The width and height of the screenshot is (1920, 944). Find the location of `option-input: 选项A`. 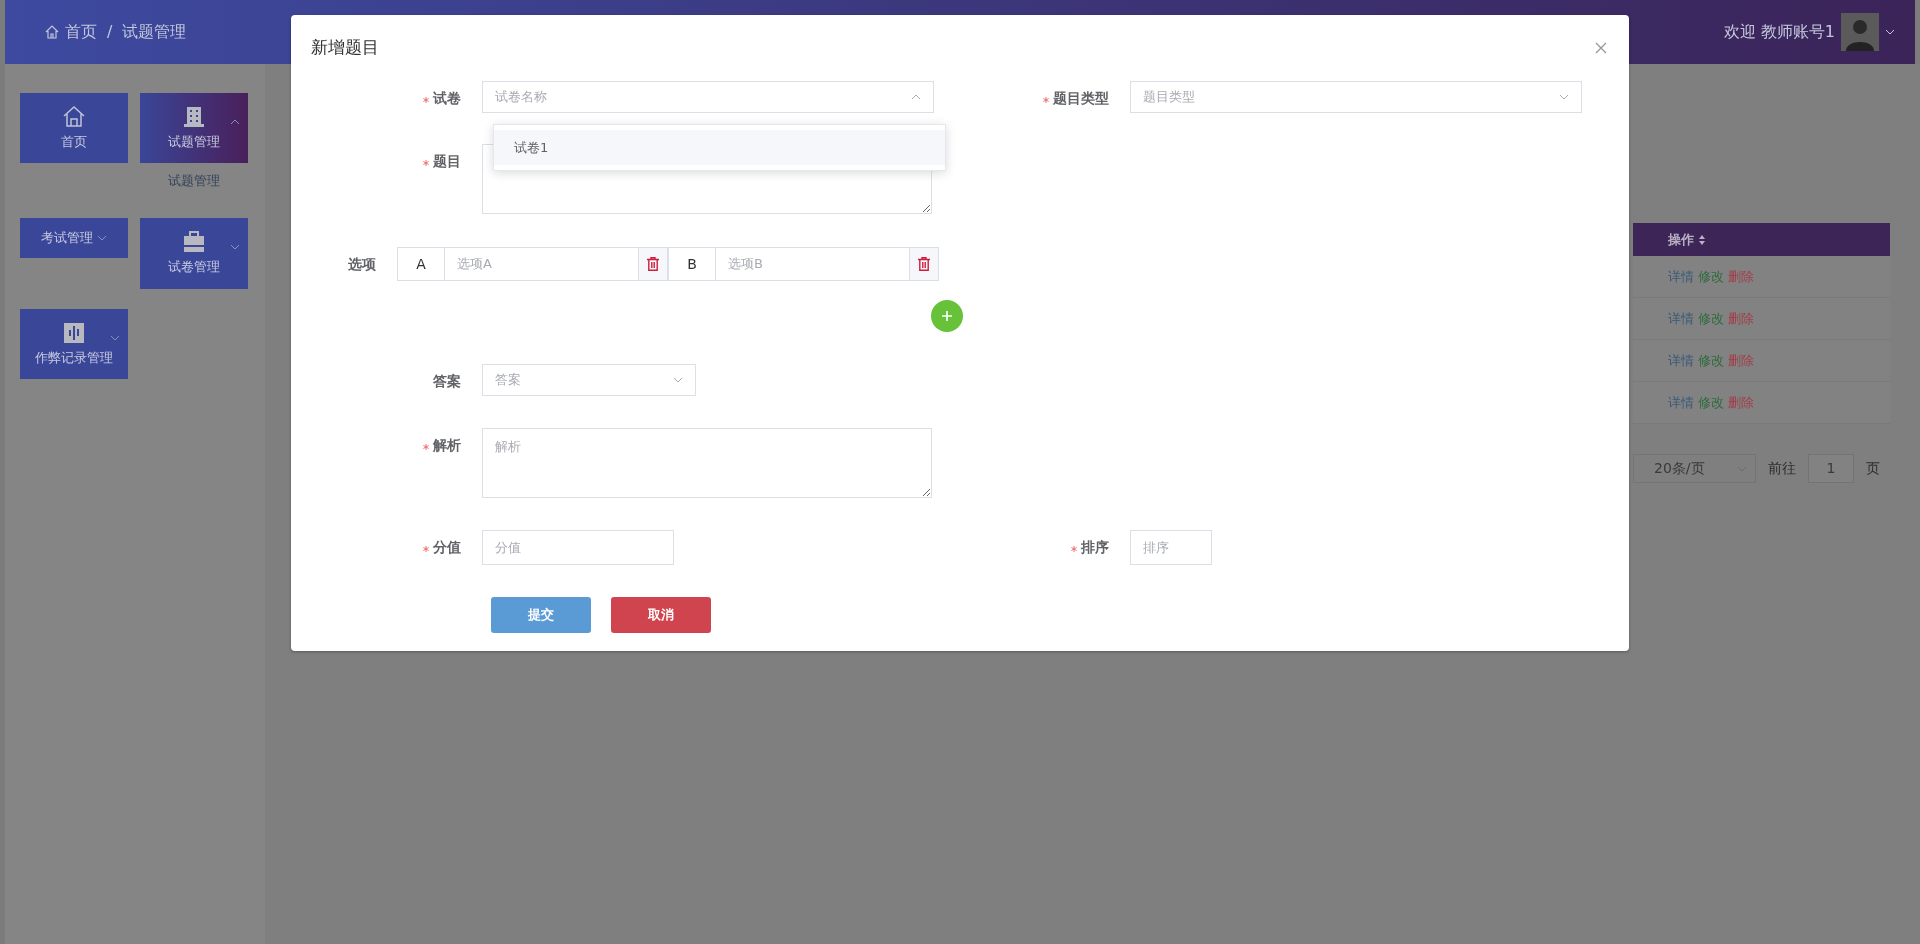

option-input: 选项A is located at coordinates (541, 264).